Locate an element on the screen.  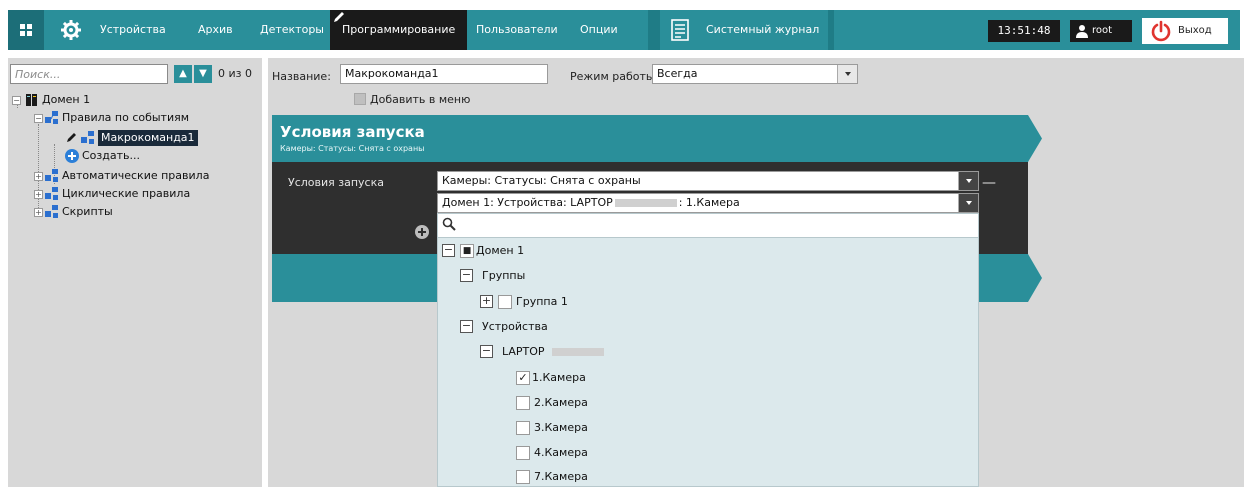
dropdown-item-domain: − ■ Домен 1 is located at coordinates (542, 251).